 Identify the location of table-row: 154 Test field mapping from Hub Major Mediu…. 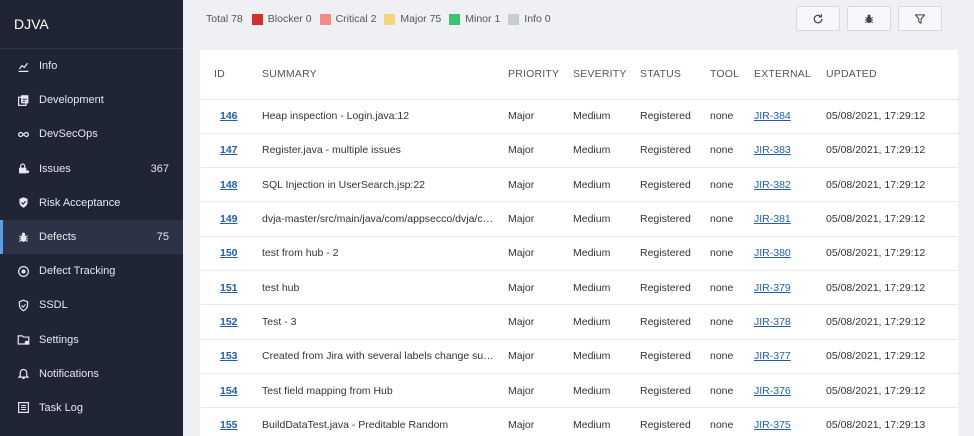
(579, 391).